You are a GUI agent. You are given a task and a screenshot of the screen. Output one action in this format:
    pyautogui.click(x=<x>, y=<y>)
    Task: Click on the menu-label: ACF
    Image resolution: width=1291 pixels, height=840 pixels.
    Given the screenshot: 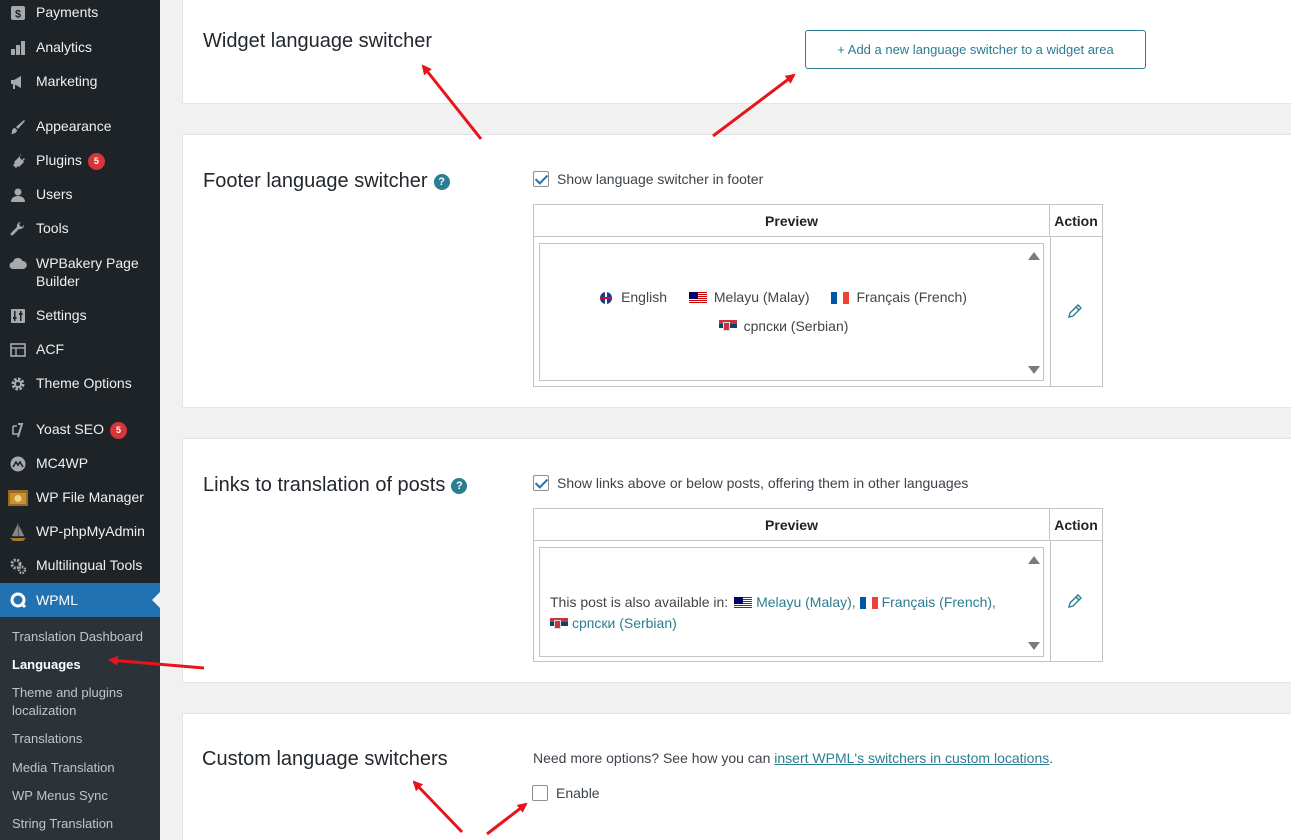 What is the action you would take?
    pyautogui.click(x=50, y=349)
    